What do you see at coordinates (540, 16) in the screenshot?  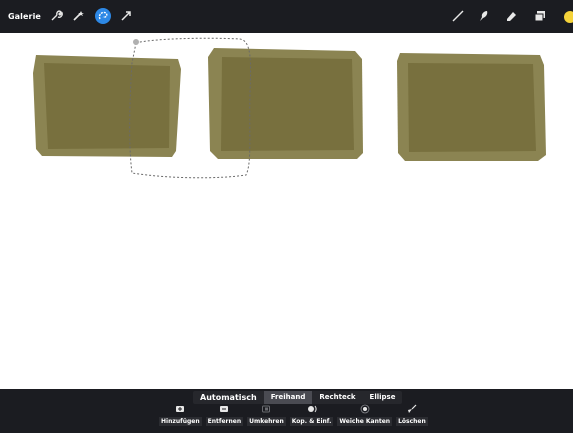 I see `layers-icon` at bounding box center [540, 16].